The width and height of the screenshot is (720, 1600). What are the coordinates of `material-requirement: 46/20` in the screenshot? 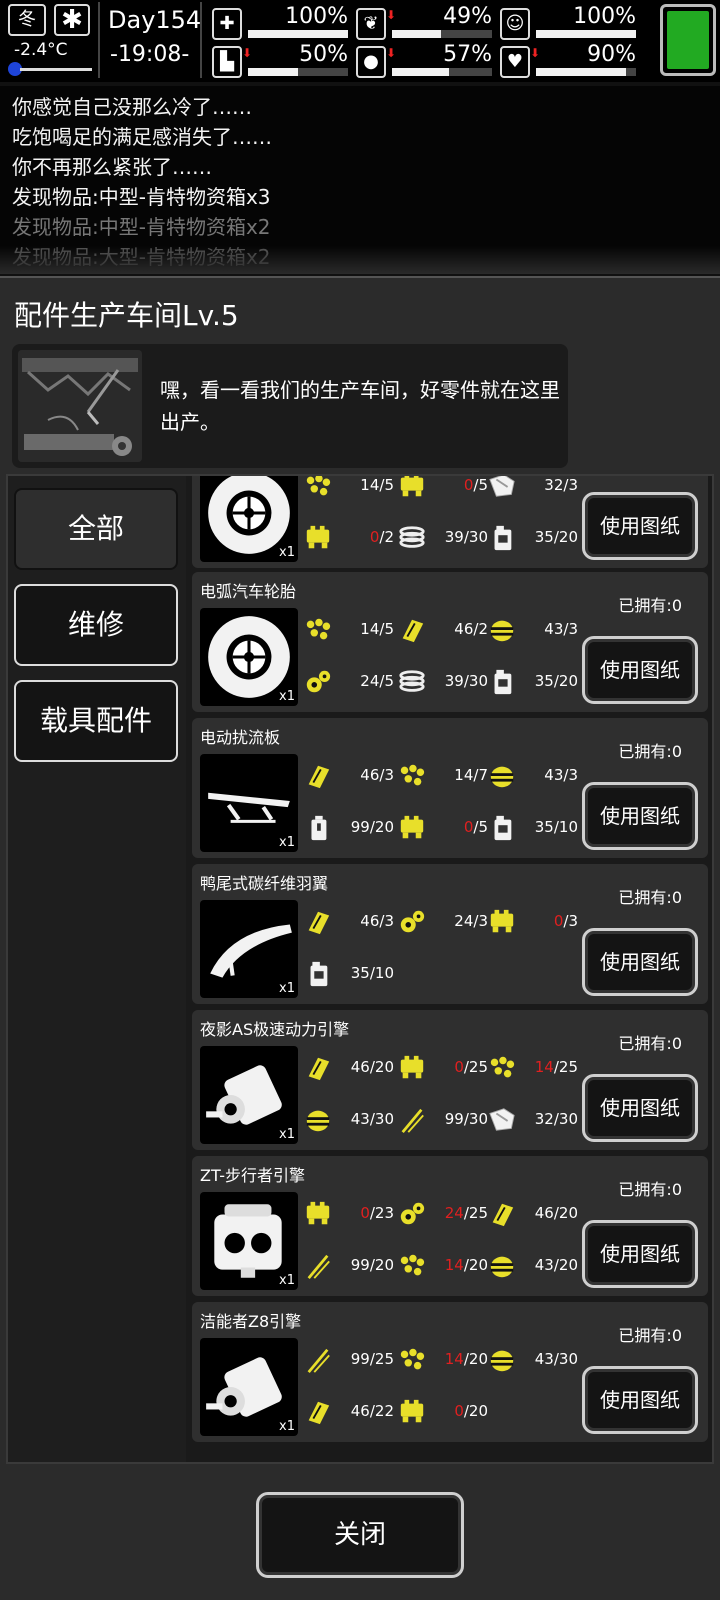 It's located at (533, 1214).